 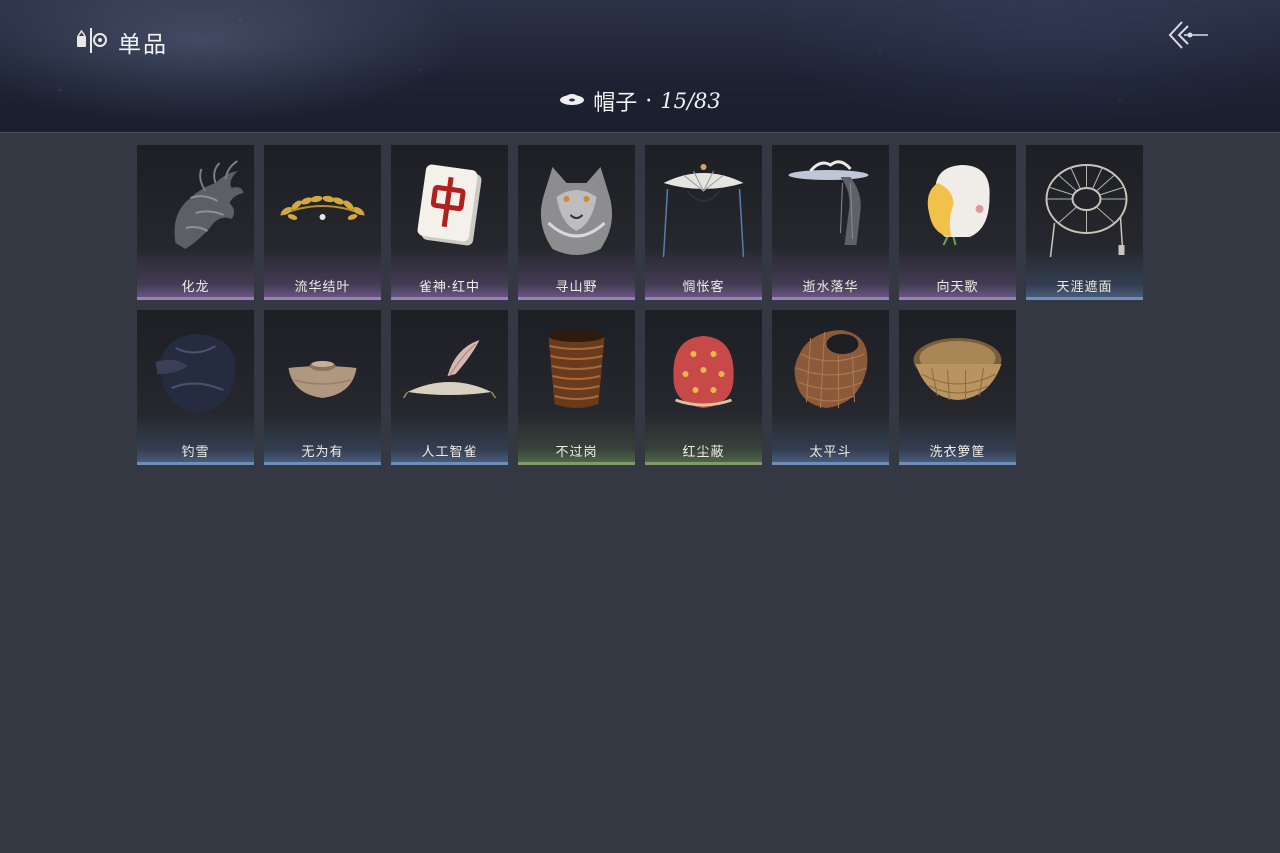 What do you see at coordinates (830, 287) in the screenshot?
I see `item-name: 逝水落华` at bounding box center [830, 287].